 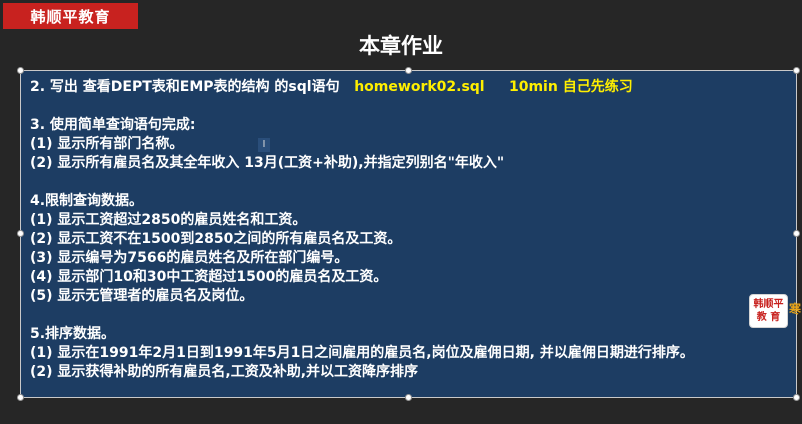 I want to click on question-4-item: (3) 显示编号为7566的雇员姓名及所在部门编号。, so click(x=189, y=258).